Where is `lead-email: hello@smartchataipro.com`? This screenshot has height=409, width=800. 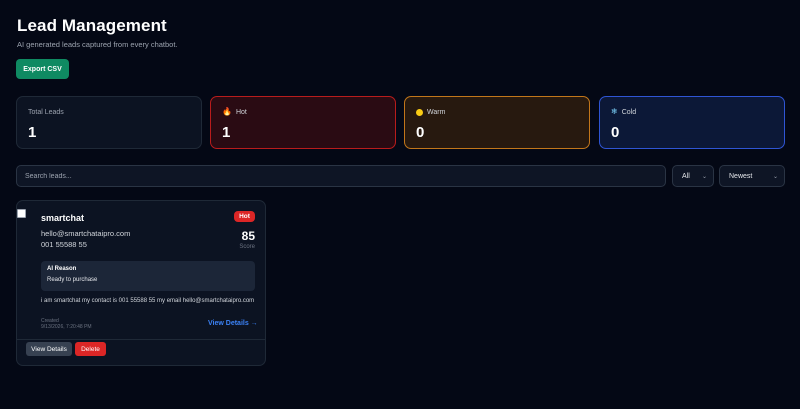 lead-email: hello@smartchataipro.com is located at coordinates (86, 233).